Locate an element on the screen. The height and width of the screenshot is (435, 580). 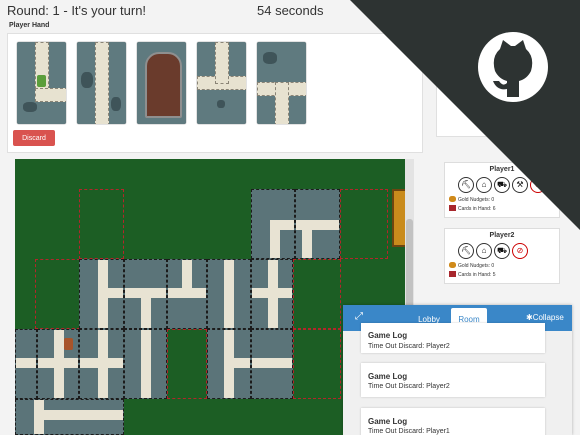
cards-count: Cards in Hand: 5 is located at coordinates (477, 275).